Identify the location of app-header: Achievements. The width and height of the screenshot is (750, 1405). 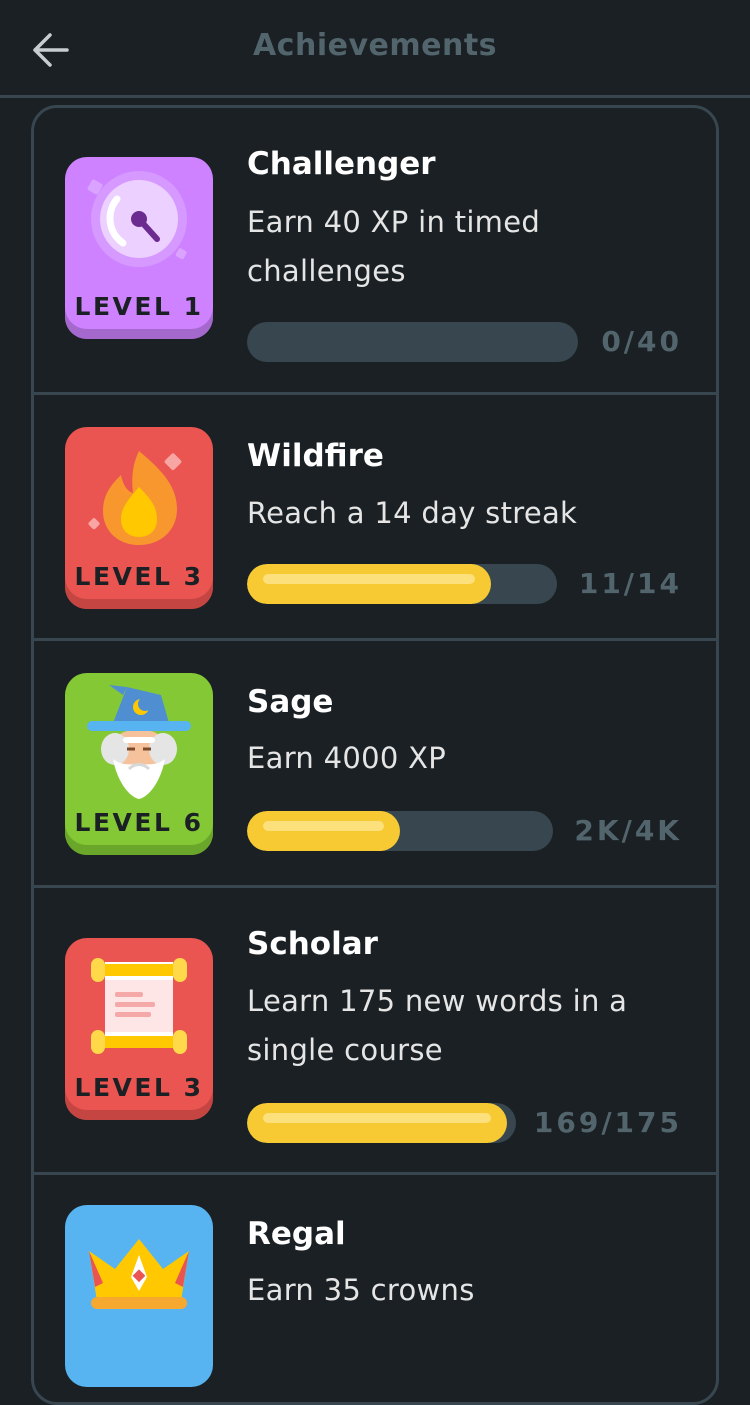
(375, 49).